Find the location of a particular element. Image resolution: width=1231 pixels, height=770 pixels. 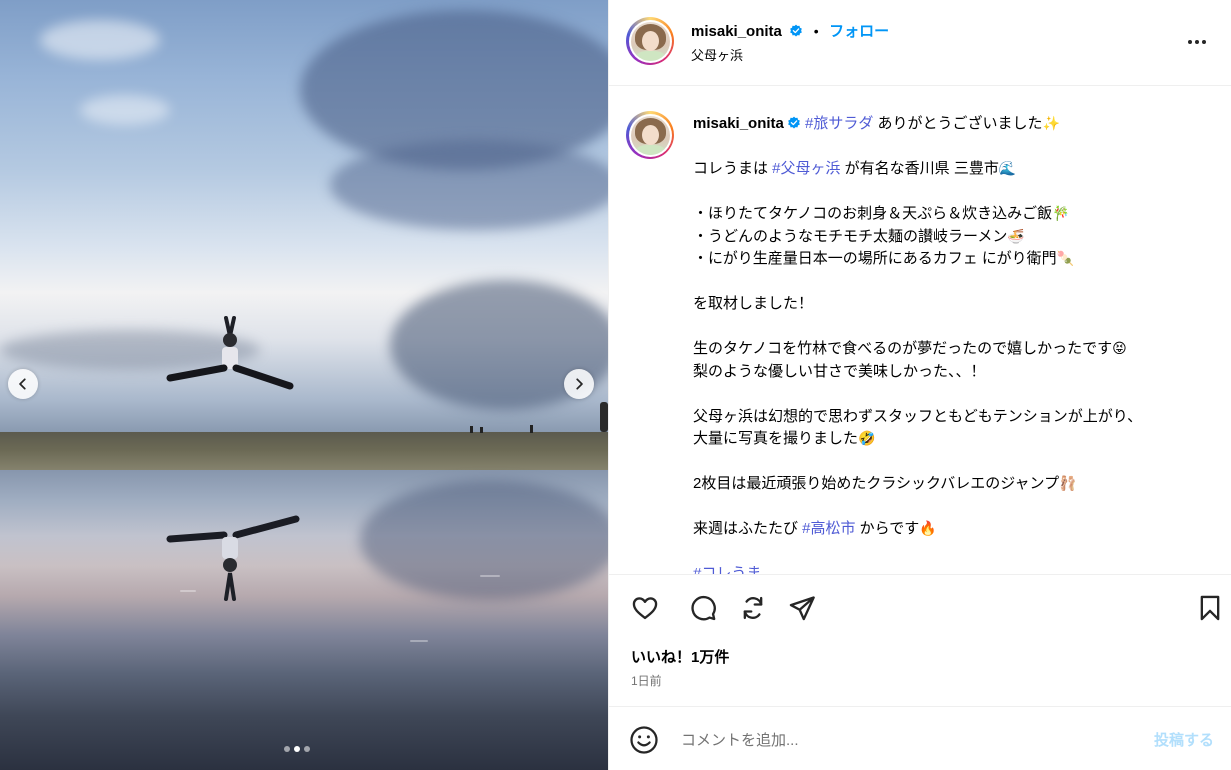

hashtag-link: #旅サラダ is located at coordinates (839, 123).